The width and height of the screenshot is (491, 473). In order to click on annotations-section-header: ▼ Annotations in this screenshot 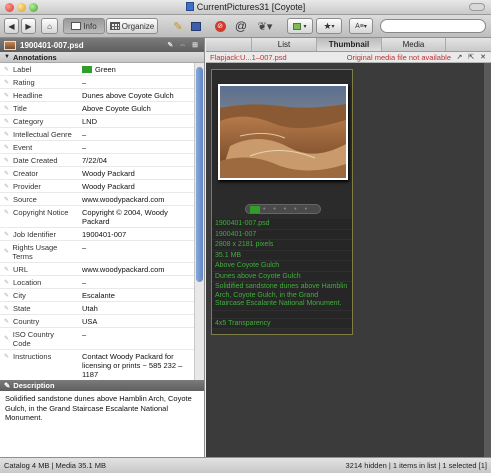, I will do `click(102, 57)`.